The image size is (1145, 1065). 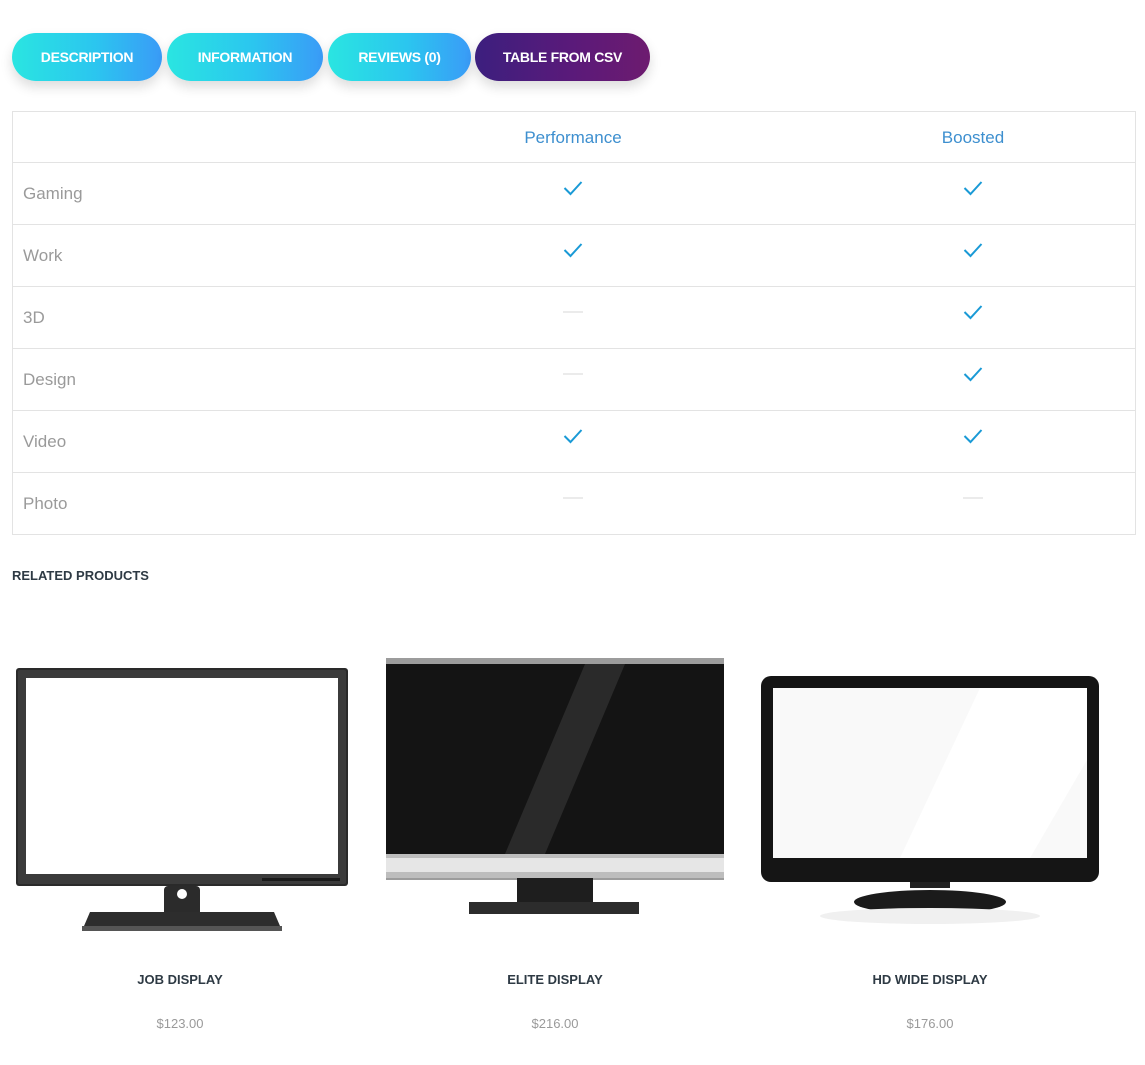 I want to click on monitor-white-screen-icon, so click(x=180, y=795).